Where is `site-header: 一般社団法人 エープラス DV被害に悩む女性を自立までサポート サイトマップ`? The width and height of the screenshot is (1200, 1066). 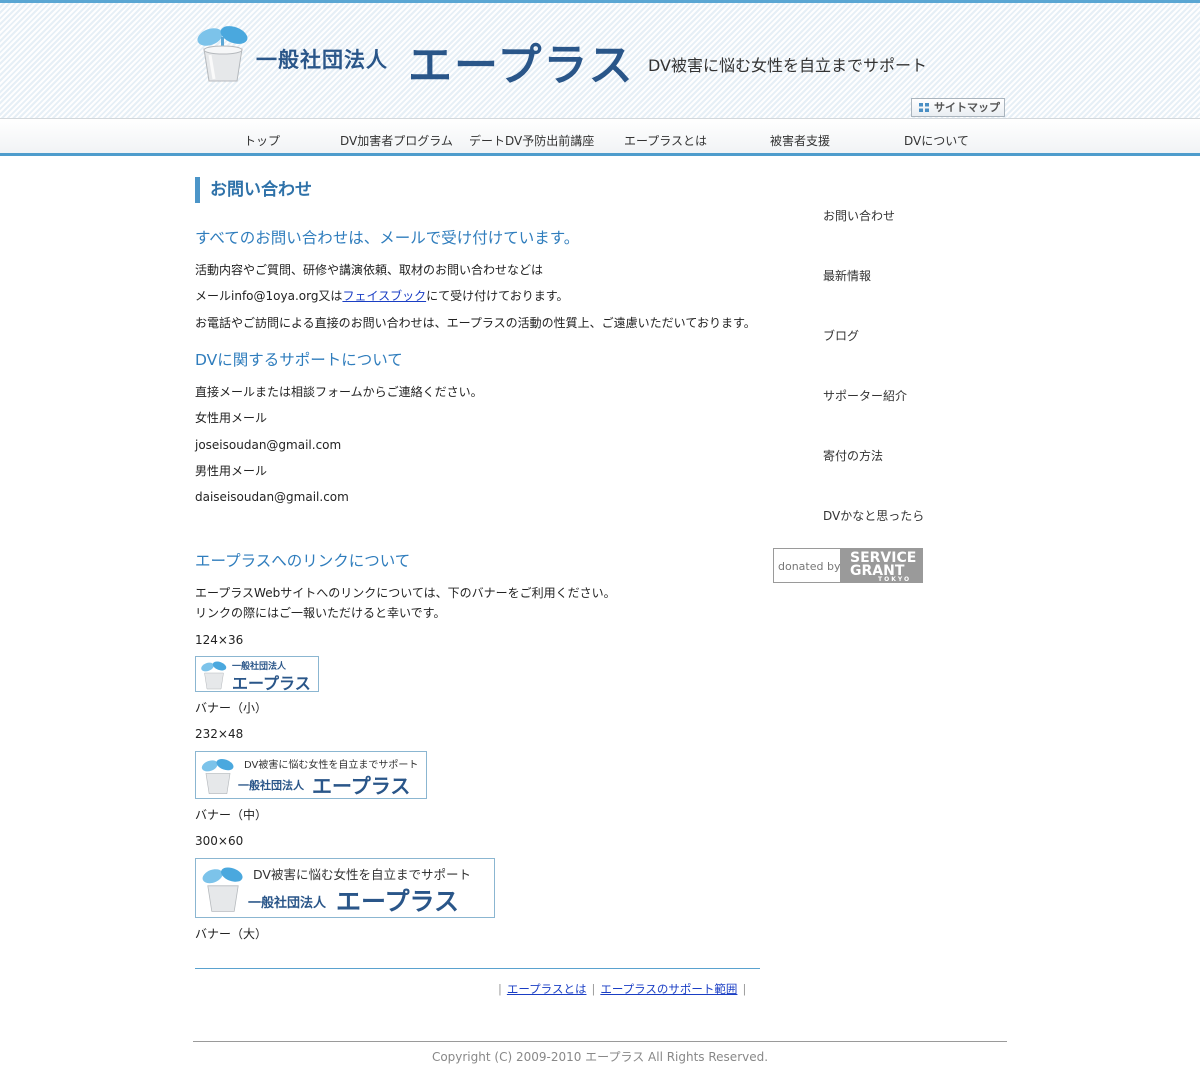 site-header: 一般社団法人 エープラス DV被害に悩む女性を自立までサポート サイトマップ is located at coordinates (600, 59).